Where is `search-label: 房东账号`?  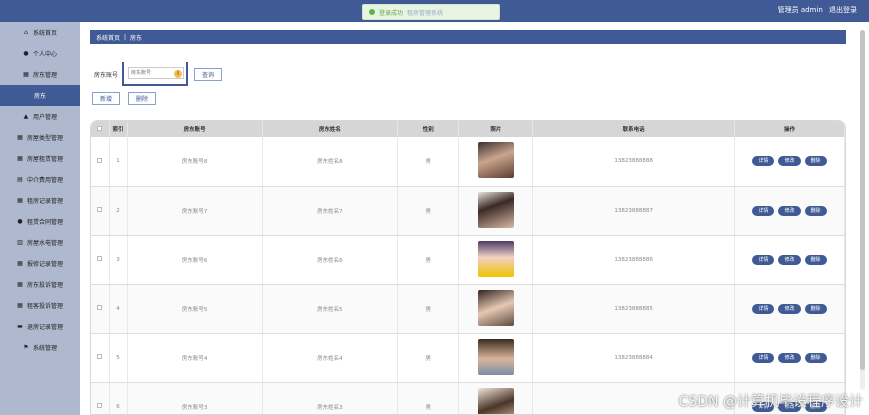 search-label: 房东账号 is located at coordinates (106, 75).